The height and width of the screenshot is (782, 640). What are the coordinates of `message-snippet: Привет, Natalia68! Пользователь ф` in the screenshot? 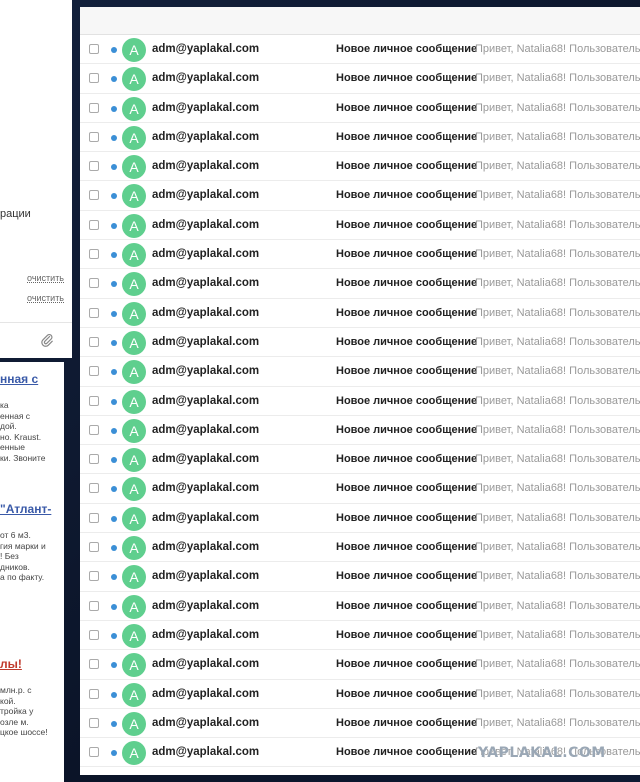 It's located at (557, 254).